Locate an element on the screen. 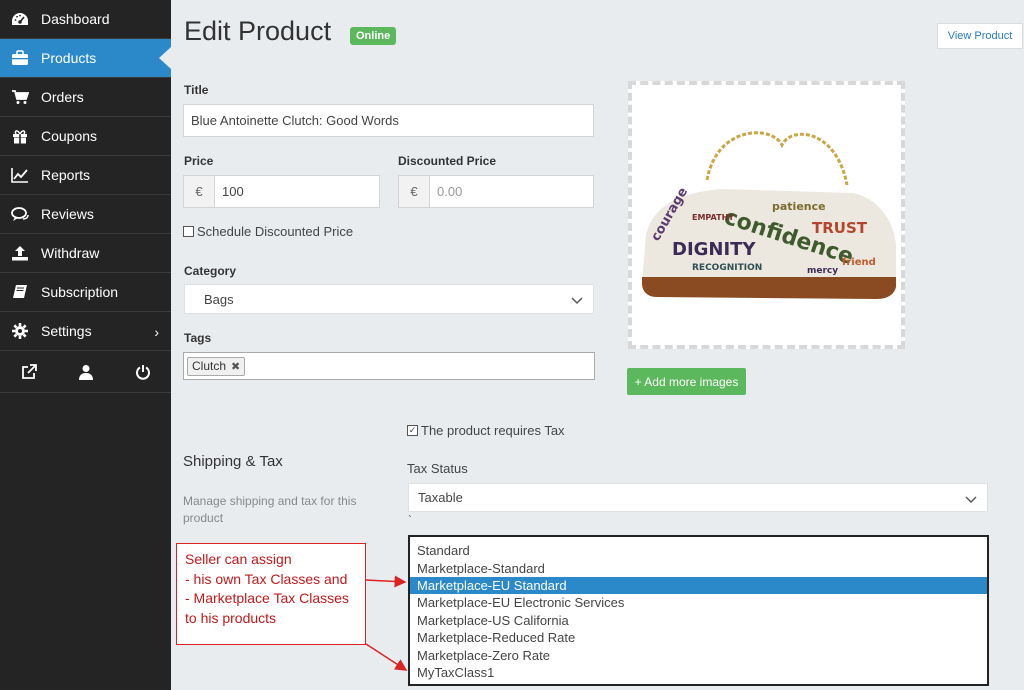 This screenshot has height=690, width=1024. requires-tax-checkbox: ✓ is located at coordinates (412, 430).